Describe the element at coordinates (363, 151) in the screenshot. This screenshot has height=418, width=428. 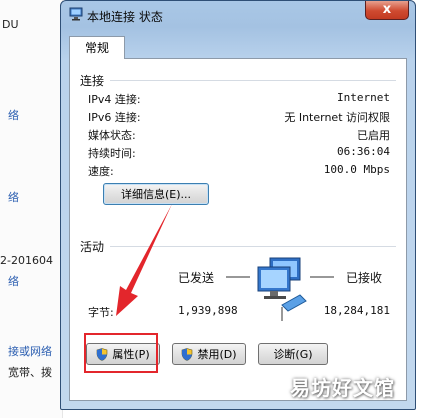
I see `duration-value: 06:36:04` at that location.